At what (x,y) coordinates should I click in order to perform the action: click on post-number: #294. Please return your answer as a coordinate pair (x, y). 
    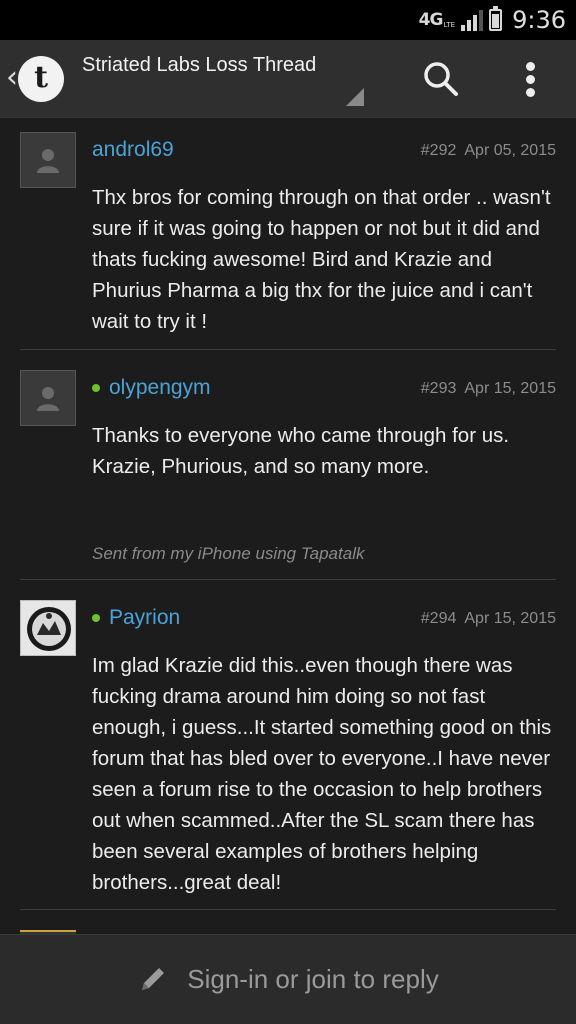
    Looking at the image, I should click on (438, 618).